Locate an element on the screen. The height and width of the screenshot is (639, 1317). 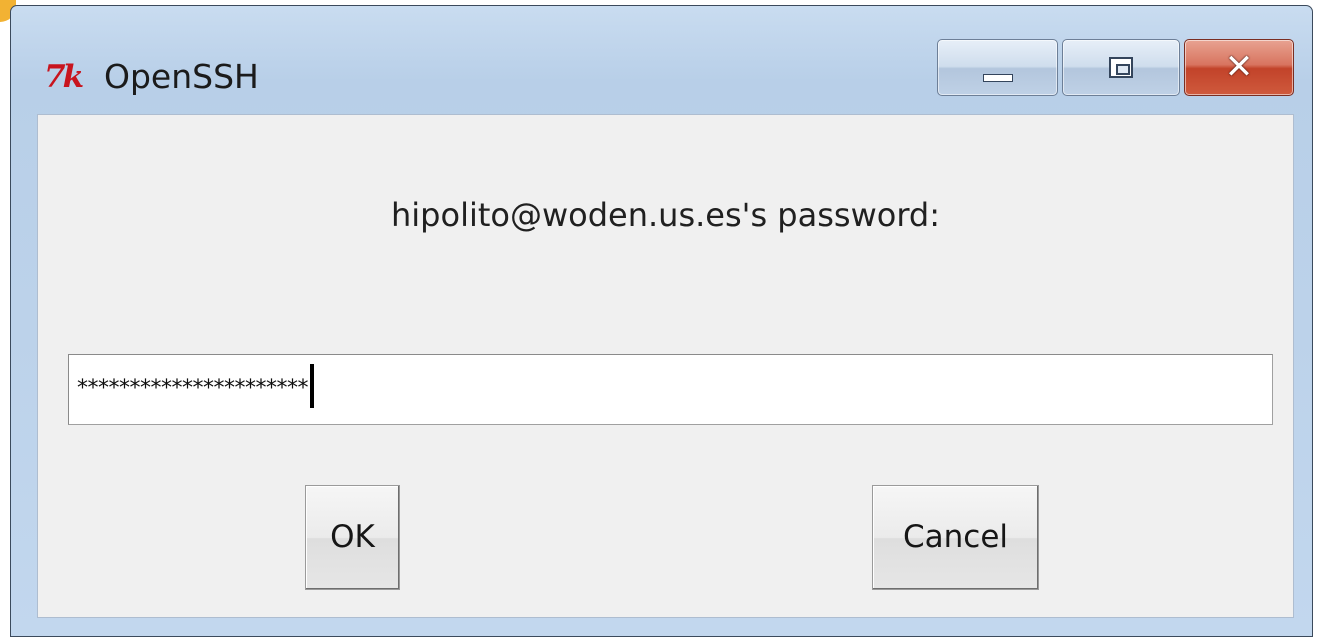
minimize-icon is located at coordinates (997, 78).